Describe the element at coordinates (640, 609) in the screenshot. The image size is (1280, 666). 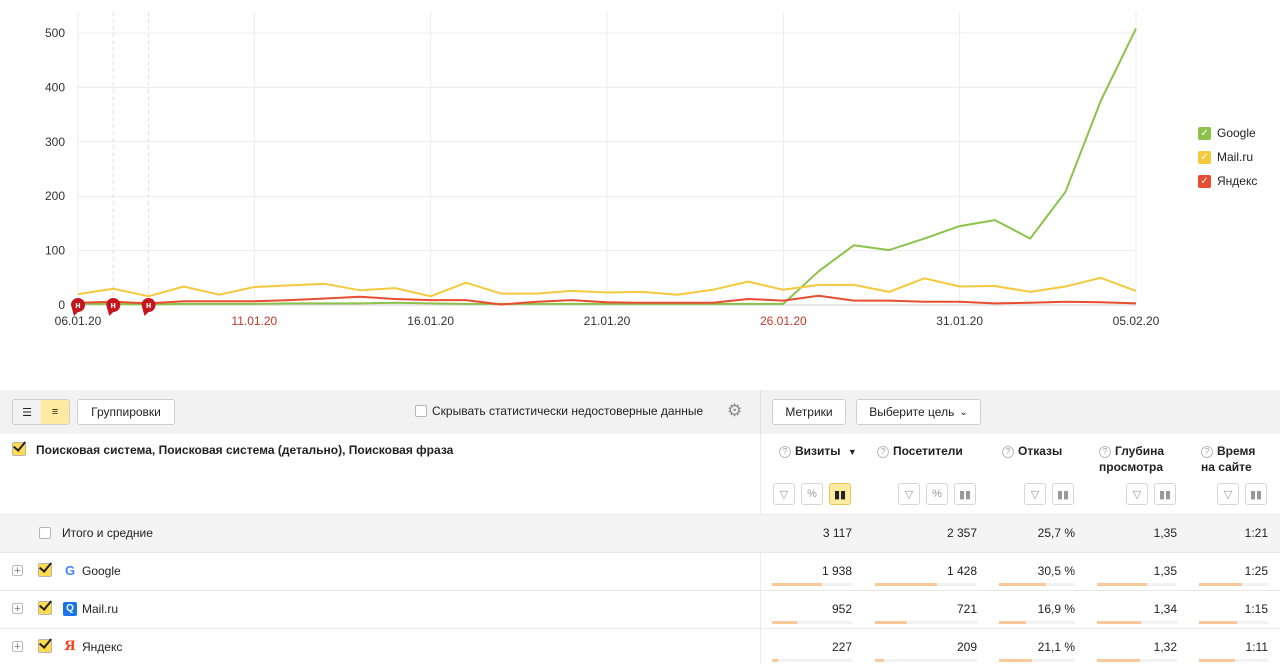
I see `table-row: + Q Mail.ru 952 721 16,9 % 1,34 1:15` at that location.